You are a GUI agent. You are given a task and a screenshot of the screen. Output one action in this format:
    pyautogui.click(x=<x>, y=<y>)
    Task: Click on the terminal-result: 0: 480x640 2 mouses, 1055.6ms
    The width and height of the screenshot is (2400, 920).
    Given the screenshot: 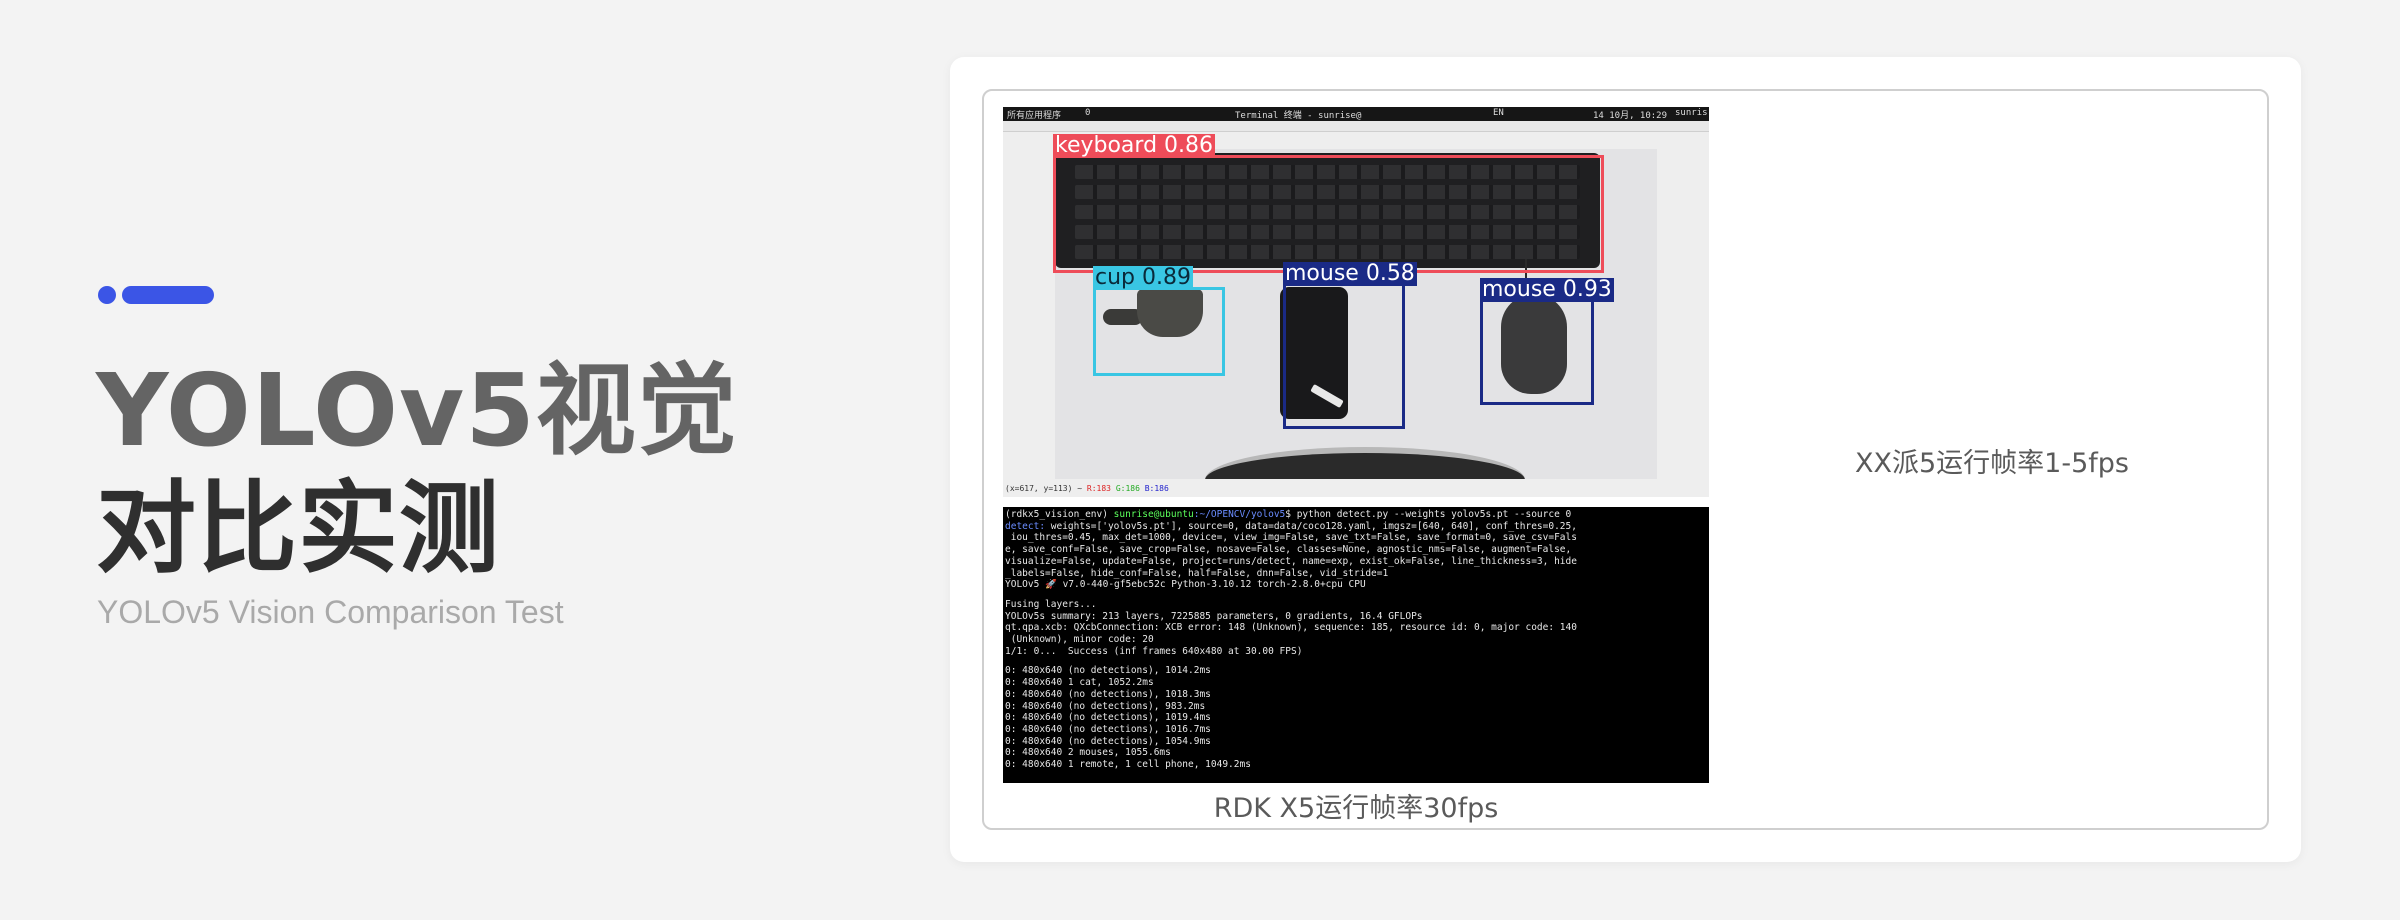 What is the action you would take?
    pyautogui.click(x=1088, y=753)
    